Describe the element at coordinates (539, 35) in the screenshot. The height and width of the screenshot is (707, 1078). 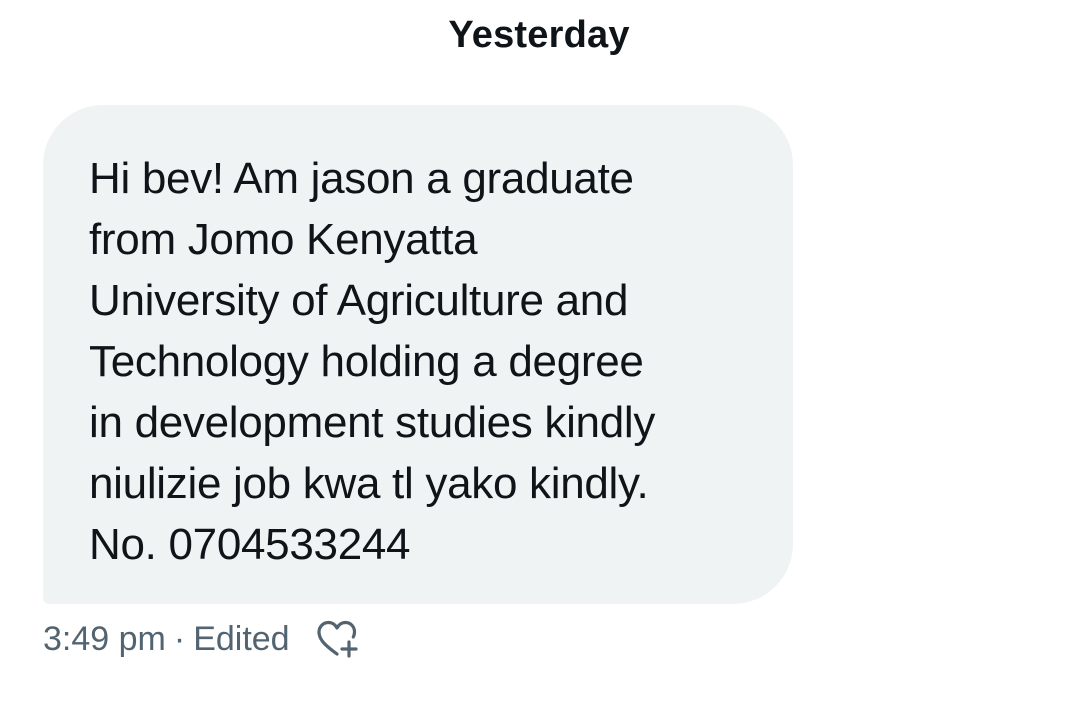
I see `date-divider: Yesterday` at that location.